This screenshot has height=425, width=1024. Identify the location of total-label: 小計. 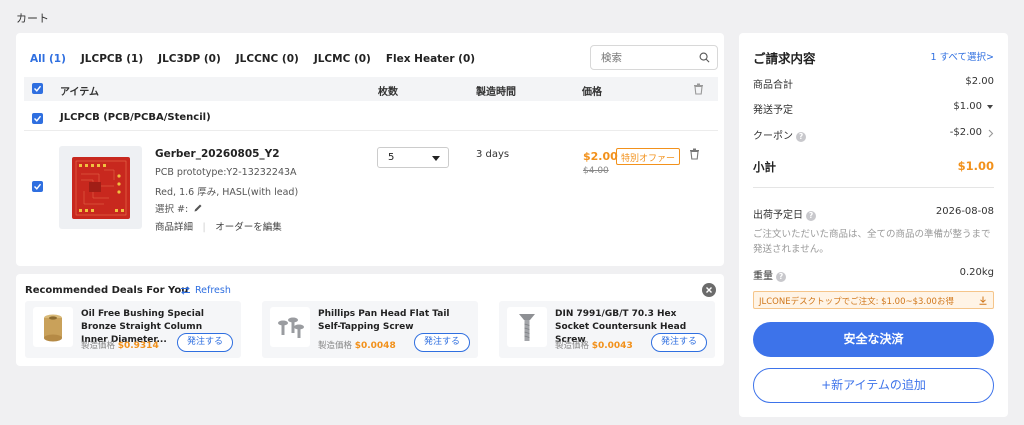
(764, 167).